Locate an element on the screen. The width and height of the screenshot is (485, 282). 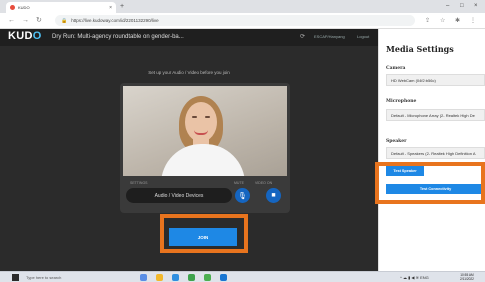
browser-tab: KUDO × is located at coordinates (61, 7).